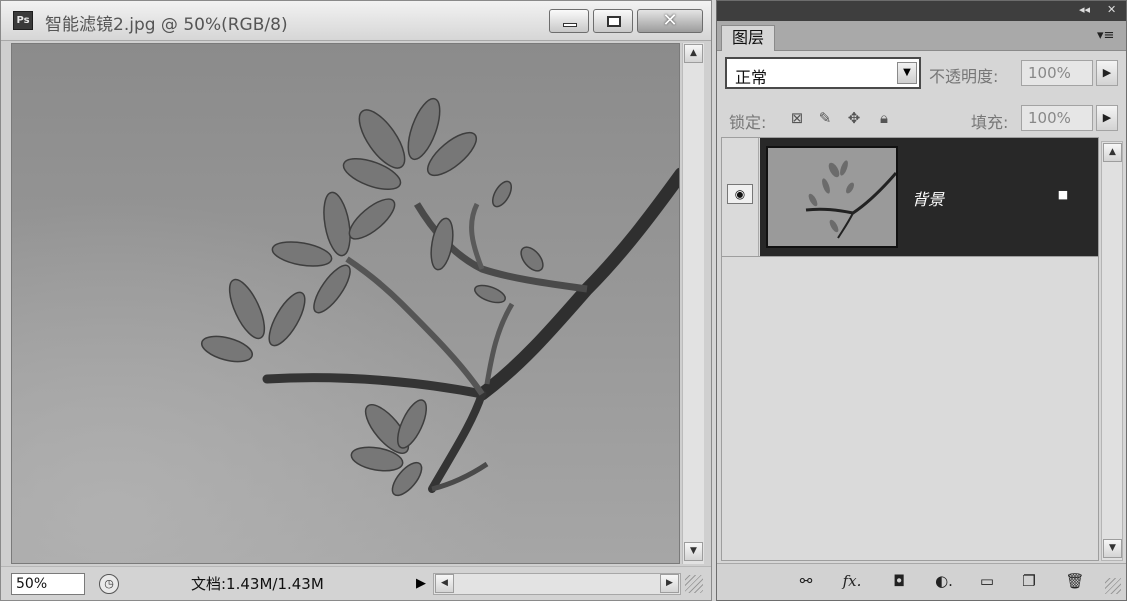 This screenshot has width=1127, height=601. I want to click on zoom-level-input: 50%, so click(48, 584).